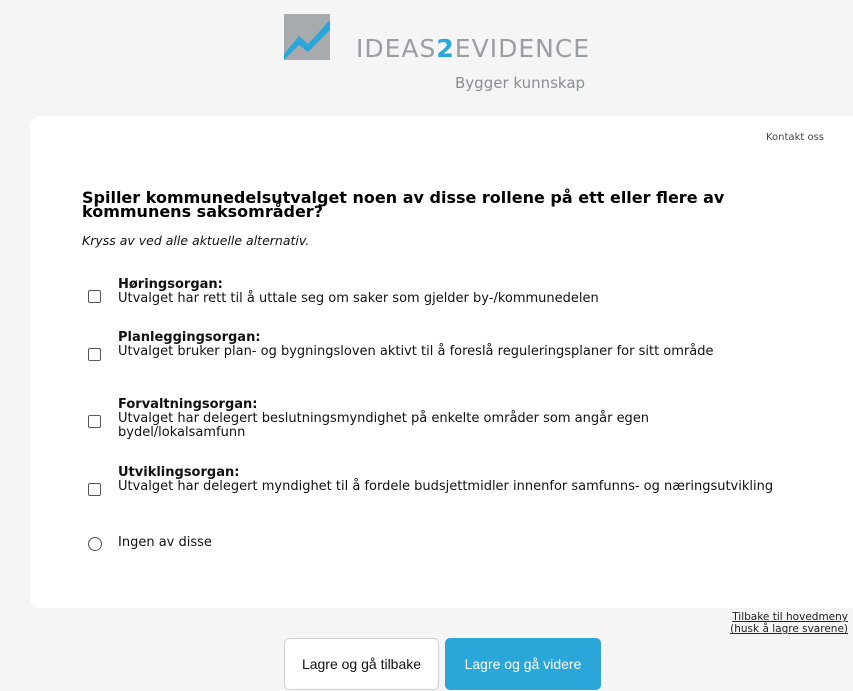 This screenshot has width=853, height=691. I want to click on none-radio, so click(95, 544).